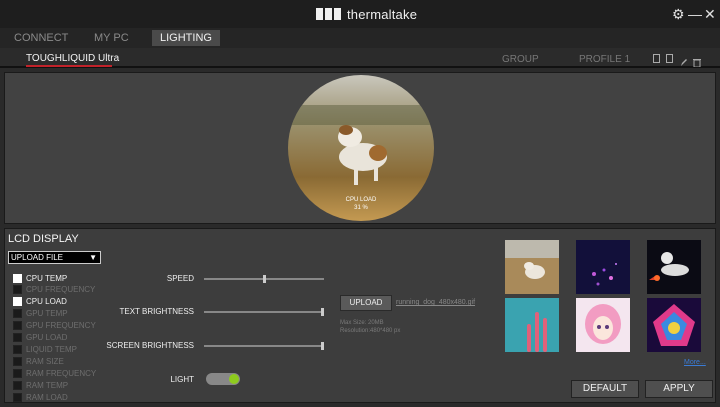 This screenshot has width=720, height=407. Describe the element at coordinates (111, 38) in the screenshot. I see `tab-my-pc: MY PC` at that location.